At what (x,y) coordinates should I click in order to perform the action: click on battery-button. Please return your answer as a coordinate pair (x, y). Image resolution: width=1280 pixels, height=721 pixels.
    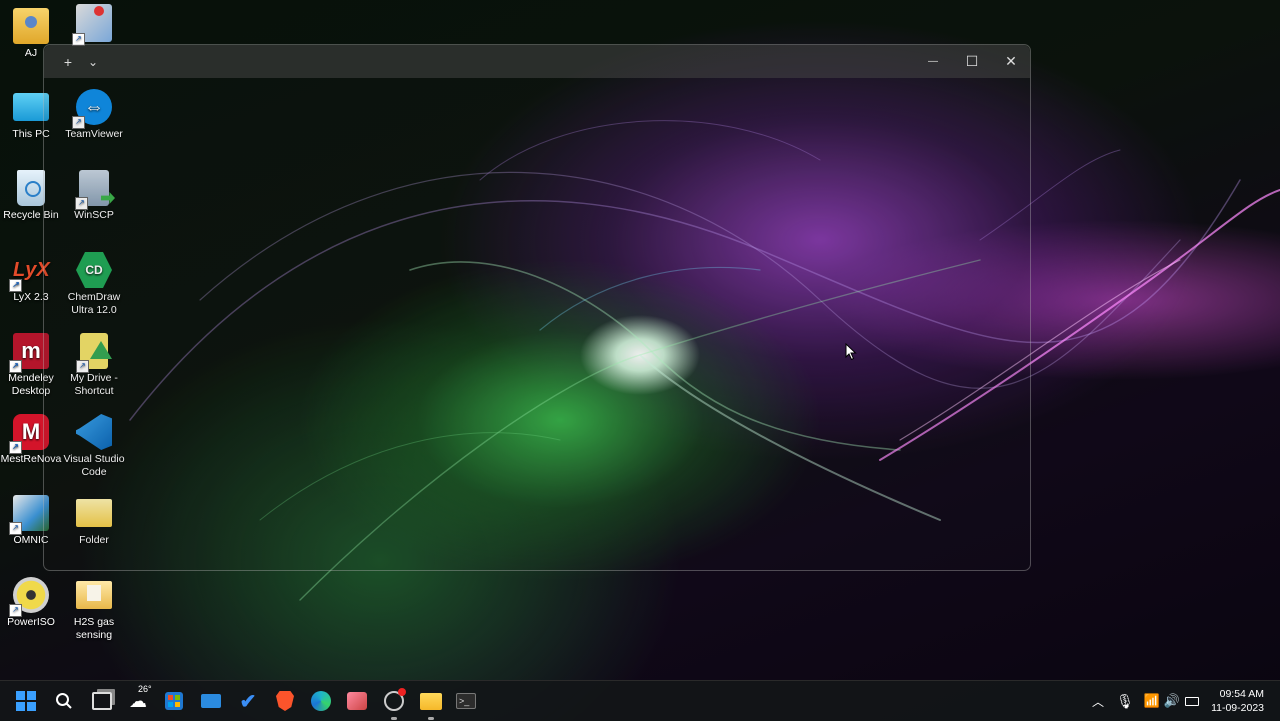
    Looking at the image, I should click on (1192, 701).